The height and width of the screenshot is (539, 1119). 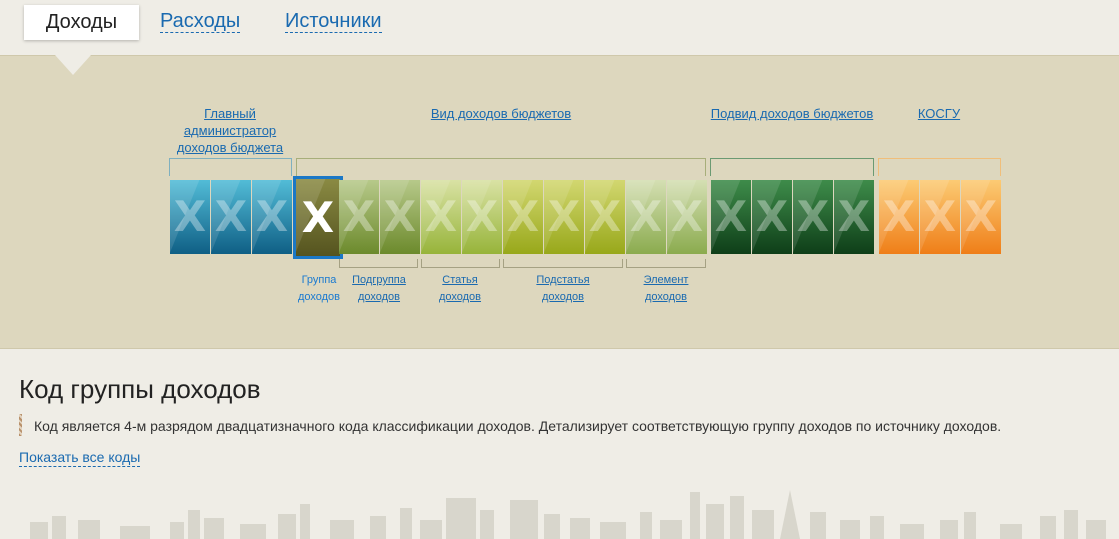 I want to click on code-cell-4-selected: X, so click(x=318, y=217).